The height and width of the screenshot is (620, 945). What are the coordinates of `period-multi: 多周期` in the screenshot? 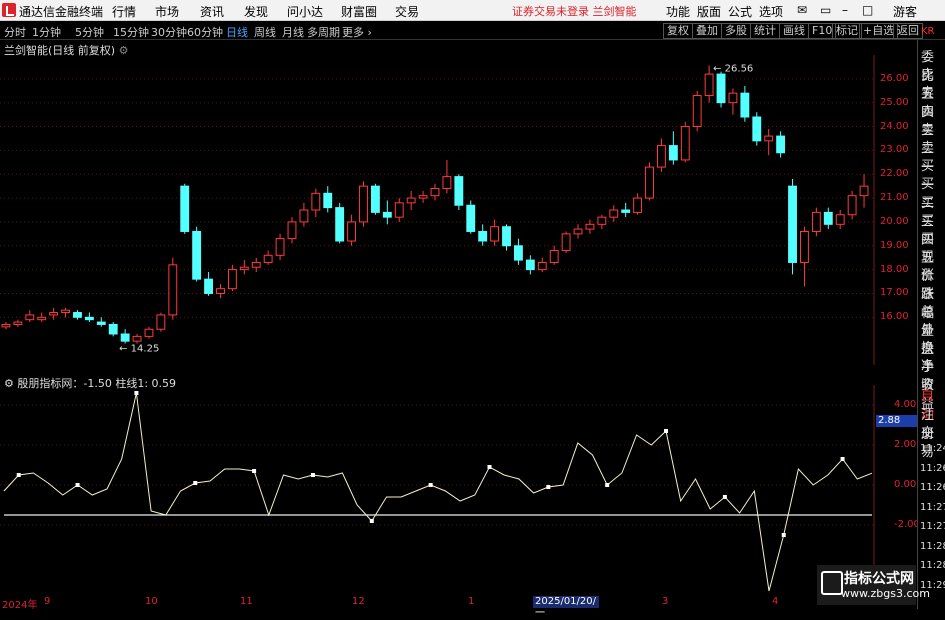 It's located at (323, 32).